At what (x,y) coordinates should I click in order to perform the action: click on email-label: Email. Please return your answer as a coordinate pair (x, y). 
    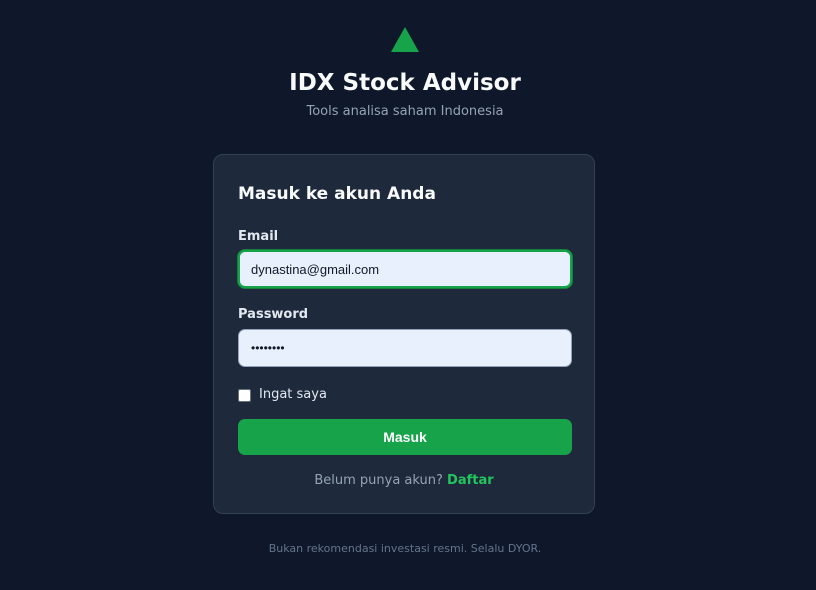
    Looking at the image, I should click on (258, 236).